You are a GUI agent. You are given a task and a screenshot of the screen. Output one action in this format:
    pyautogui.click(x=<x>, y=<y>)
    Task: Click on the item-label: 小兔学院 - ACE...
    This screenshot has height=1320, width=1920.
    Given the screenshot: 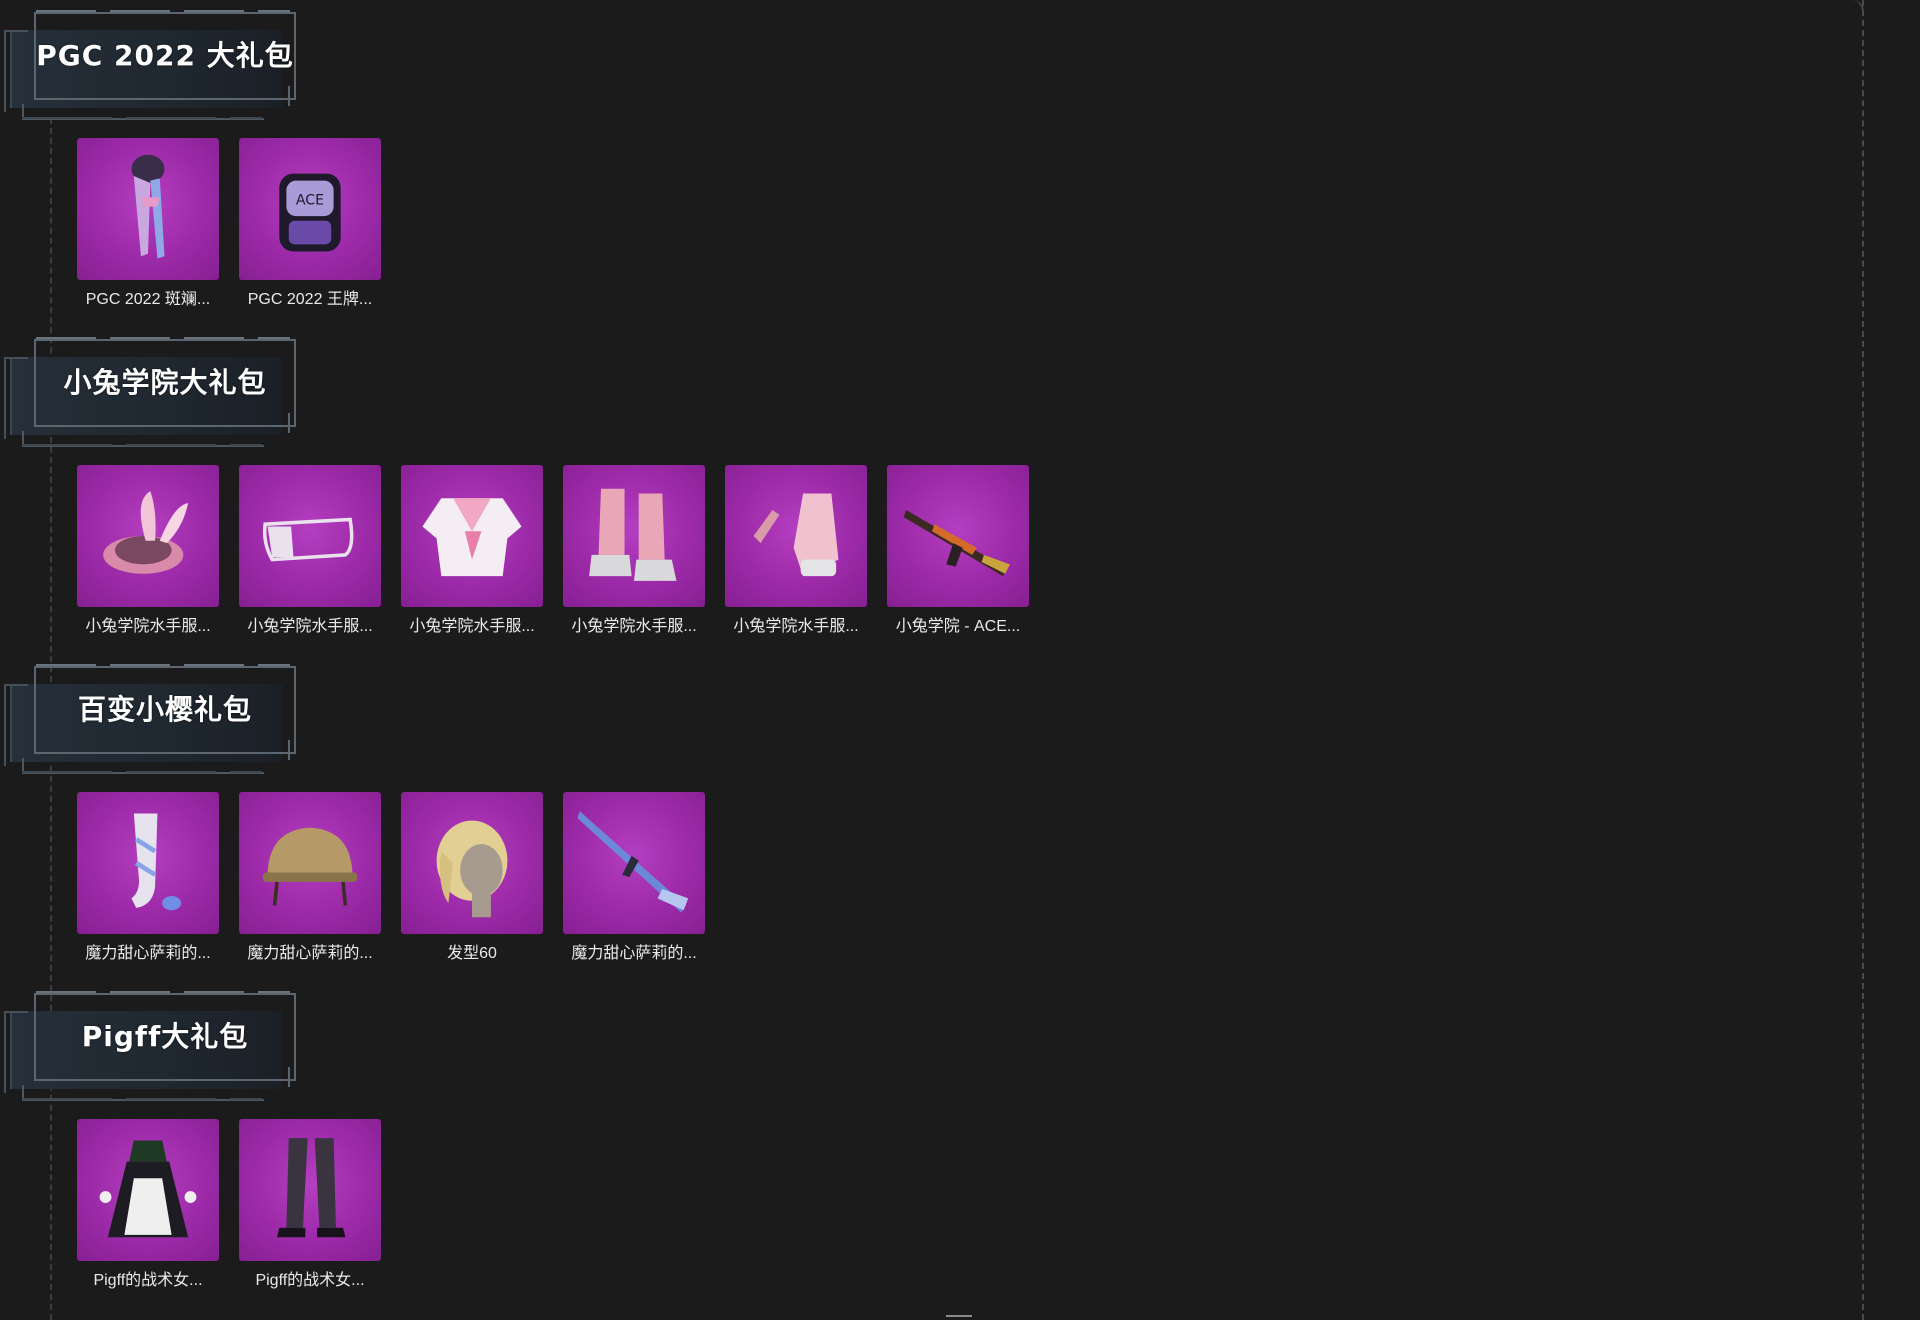 What is the action you would take?
    pyautogui.click(x=958, y=626)
    